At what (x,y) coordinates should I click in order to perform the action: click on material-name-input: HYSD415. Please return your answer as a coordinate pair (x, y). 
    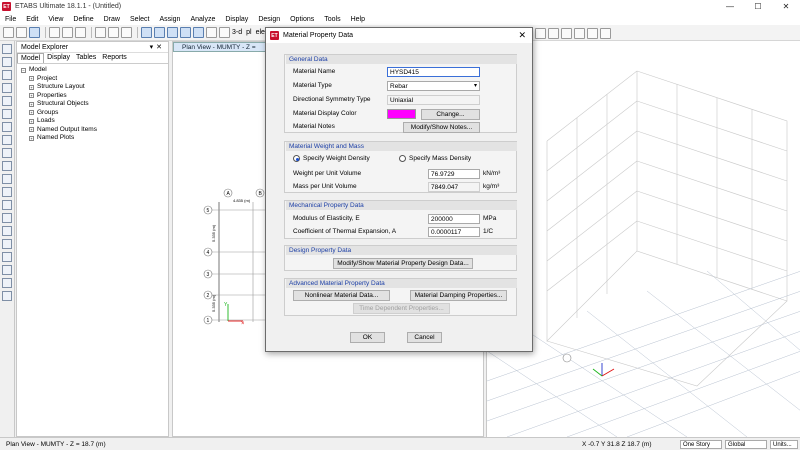
    Looking at the image, I should click on (433, 72).